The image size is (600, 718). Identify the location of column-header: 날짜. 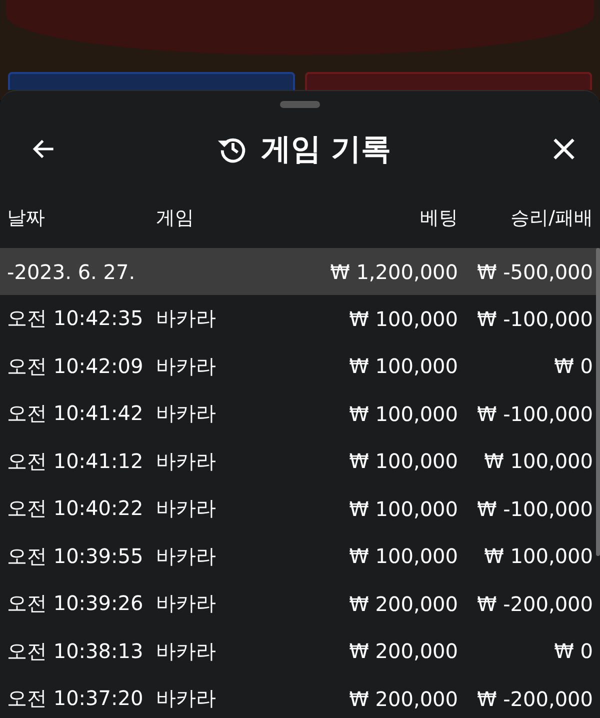
(81, 218).